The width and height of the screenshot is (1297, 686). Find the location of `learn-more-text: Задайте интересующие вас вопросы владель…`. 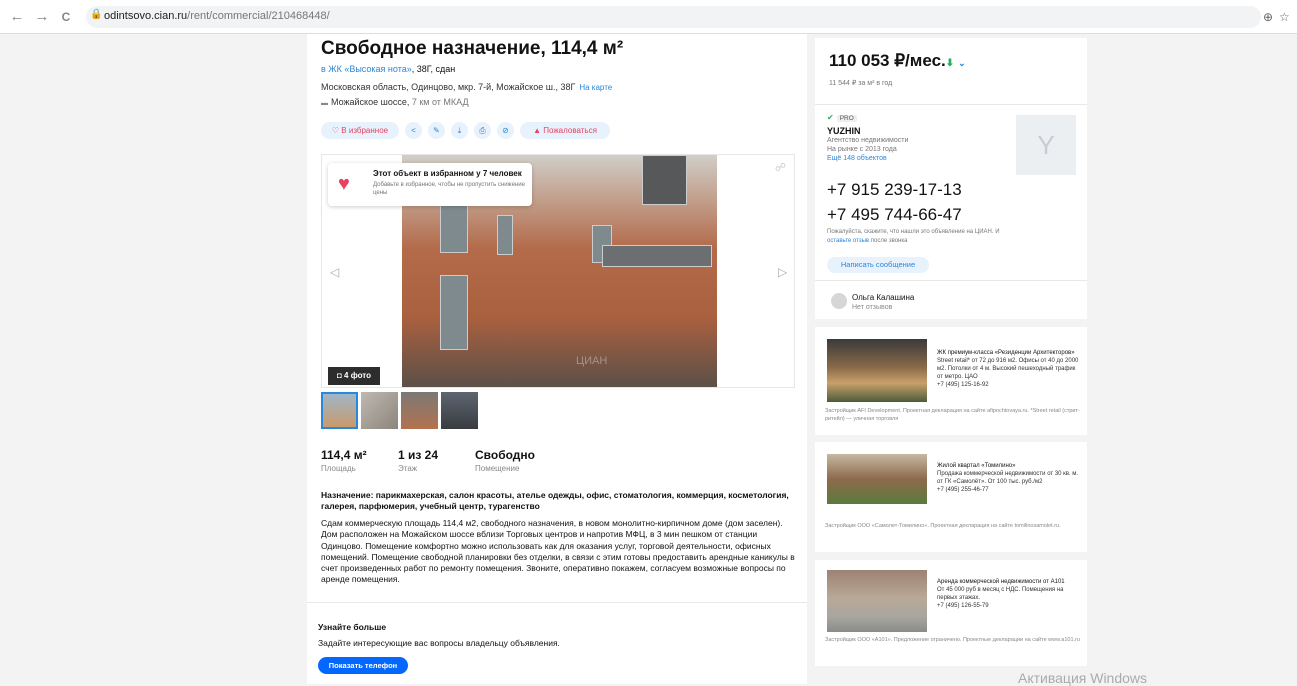

learn-more-text: Задайте интересующие вас вопросы владель… is located at coordinates (439, 643).